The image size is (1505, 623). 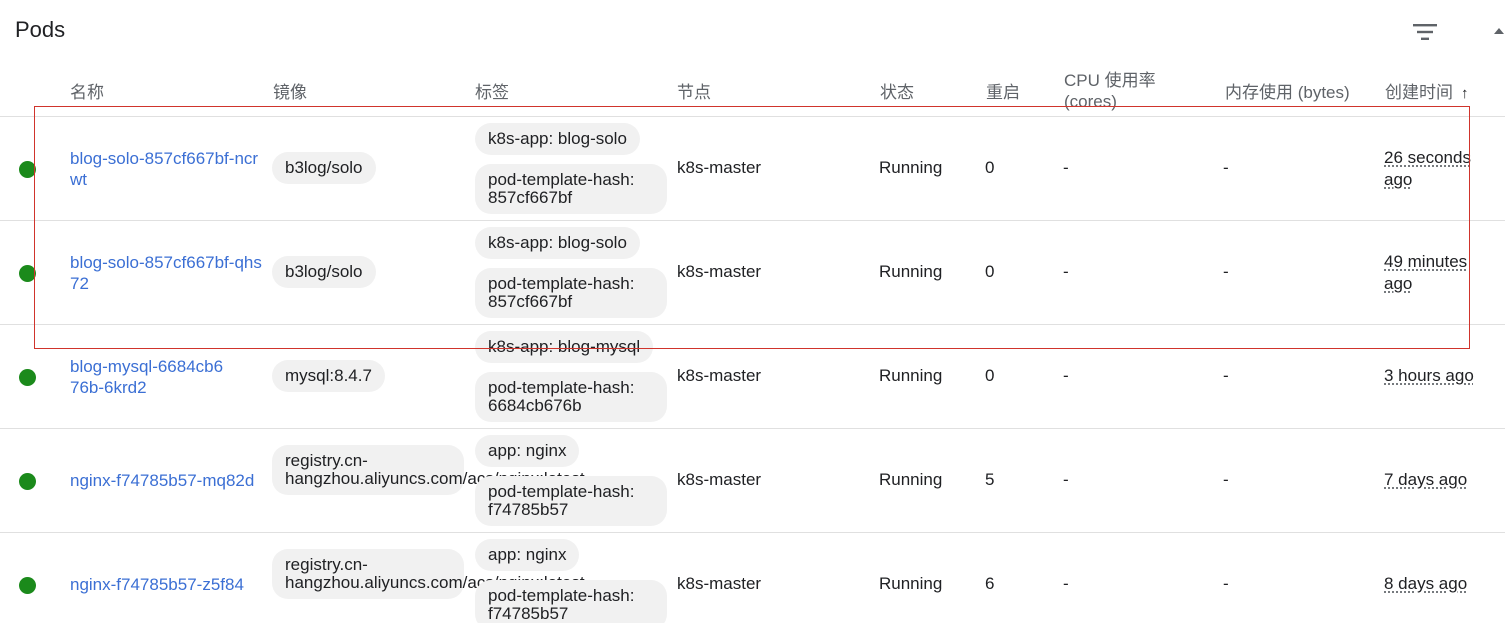 I want to click on restarts-cell: 6, so click(x=990, y=583).